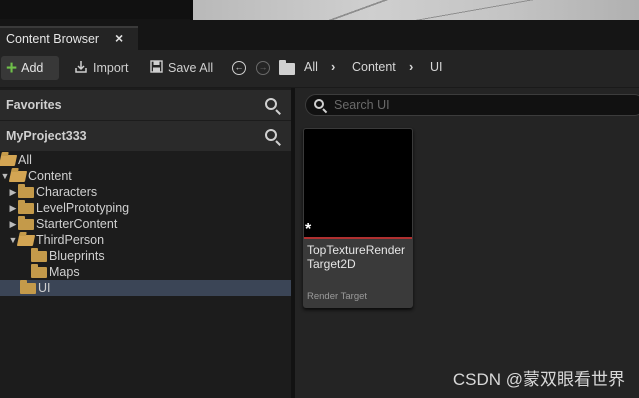 The width and height of the screenshot is (639, 398). Describe the element at coordinates (263, 68) in the screenshot. I see `forward-arrow-icon: →` at that location.